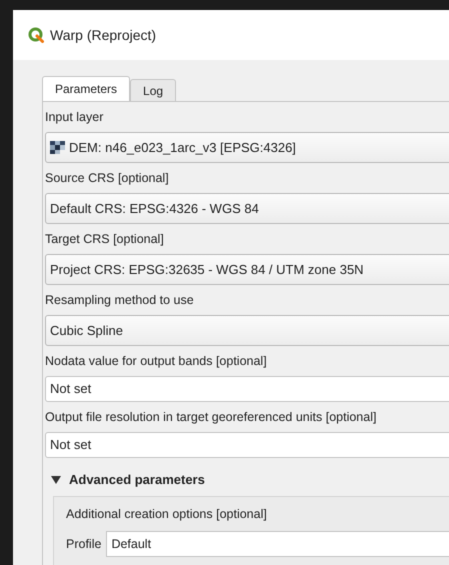 Image resolution: width=449 pixels, height=565 pixels. What do you see at coordinates (156, 361) in the screenshot?
I see `parameter-label: Nodata value for output bands [optional]` at bounding box center [156, 361].